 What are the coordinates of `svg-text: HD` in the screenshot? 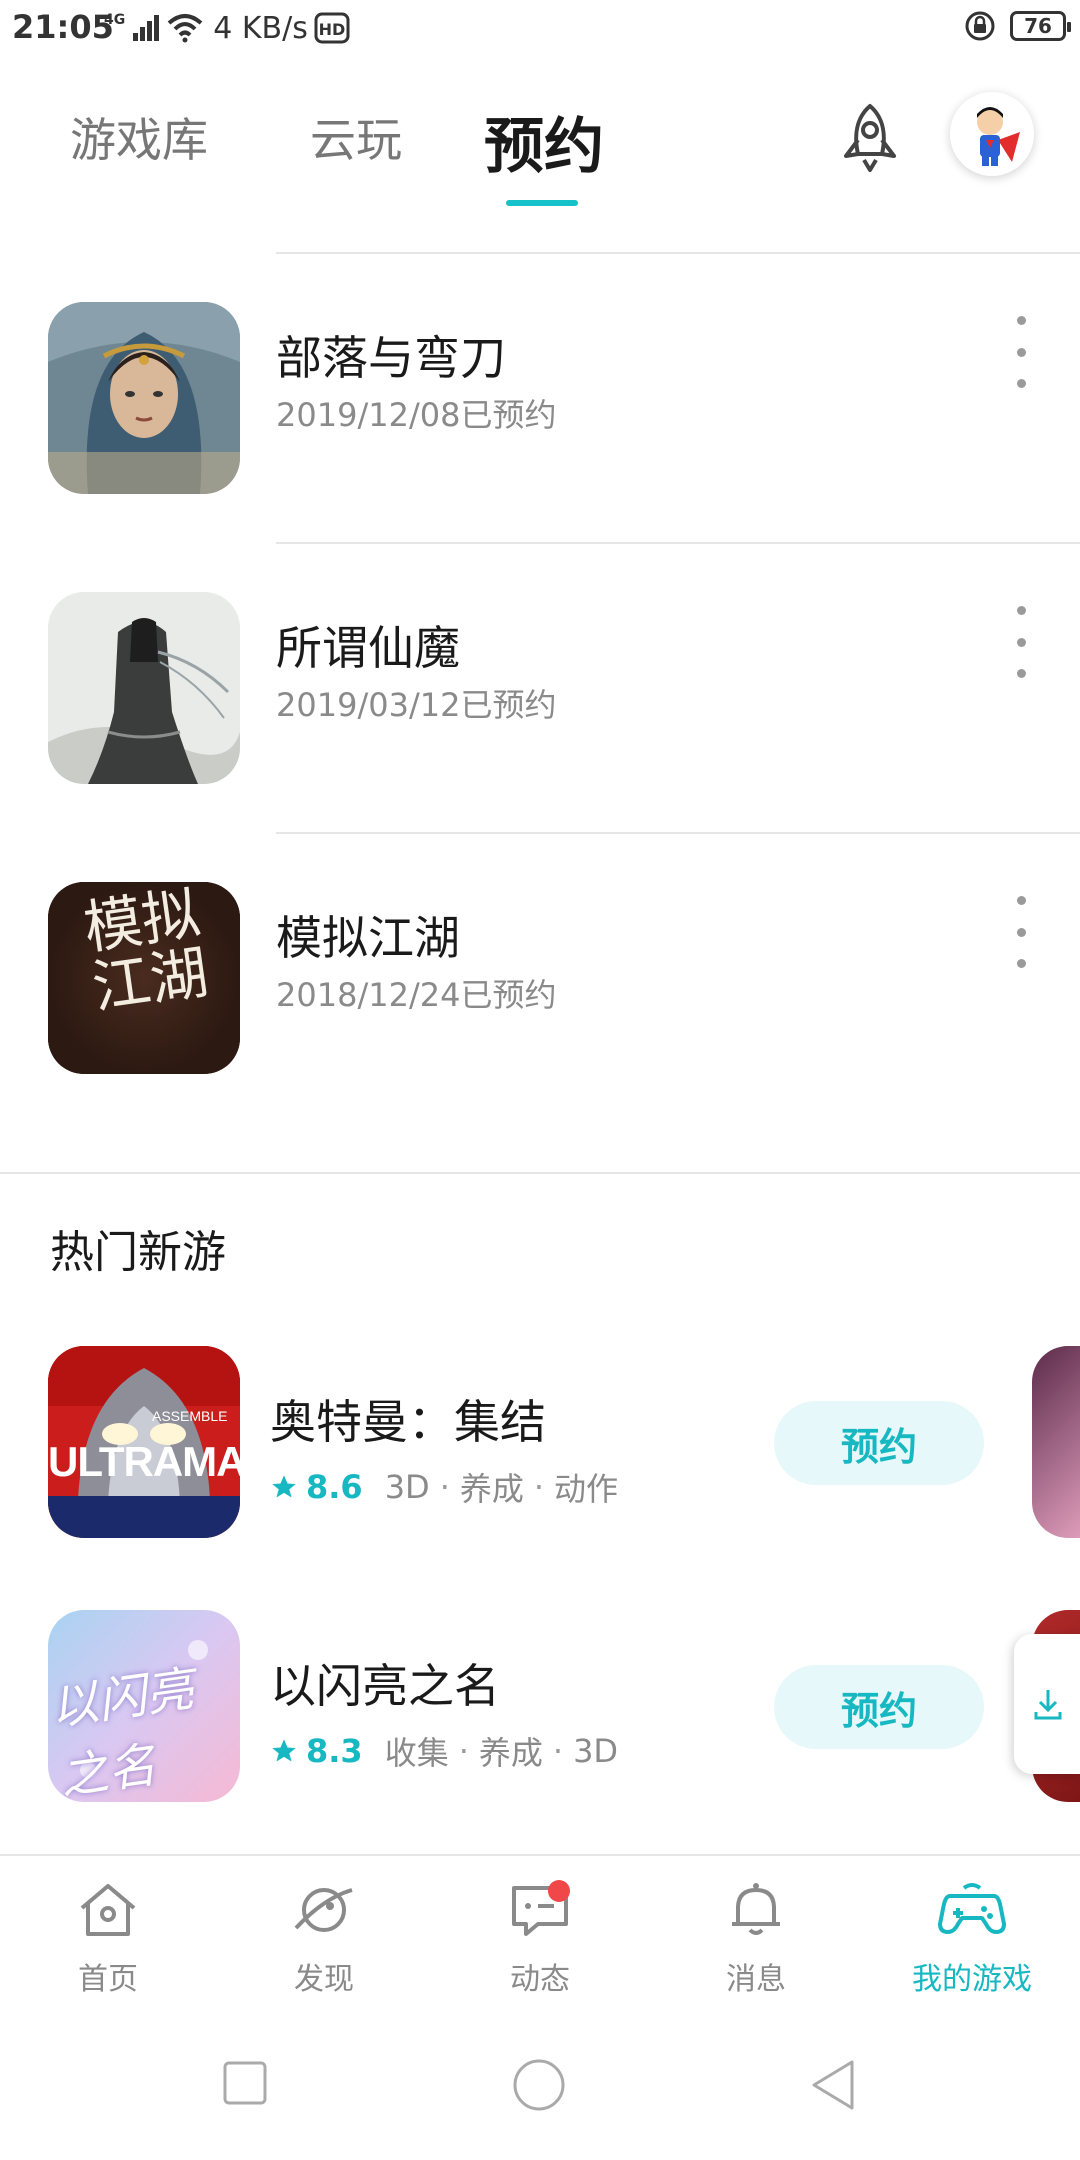 It's located at (332, 29).